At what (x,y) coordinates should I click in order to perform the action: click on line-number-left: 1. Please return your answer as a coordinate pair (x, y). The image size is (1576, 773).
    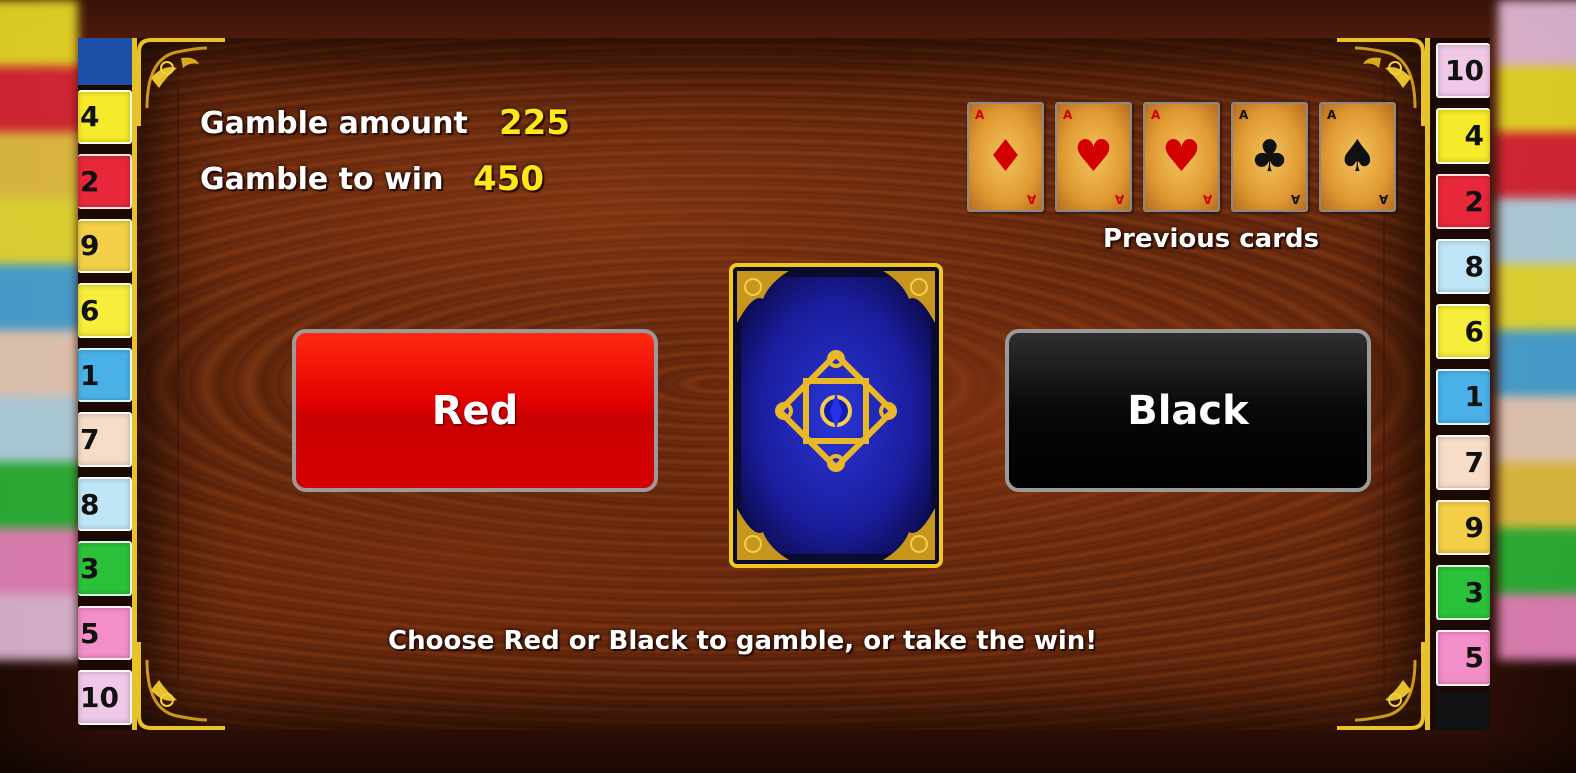
    Looking at the image, I should click on (105, 375).